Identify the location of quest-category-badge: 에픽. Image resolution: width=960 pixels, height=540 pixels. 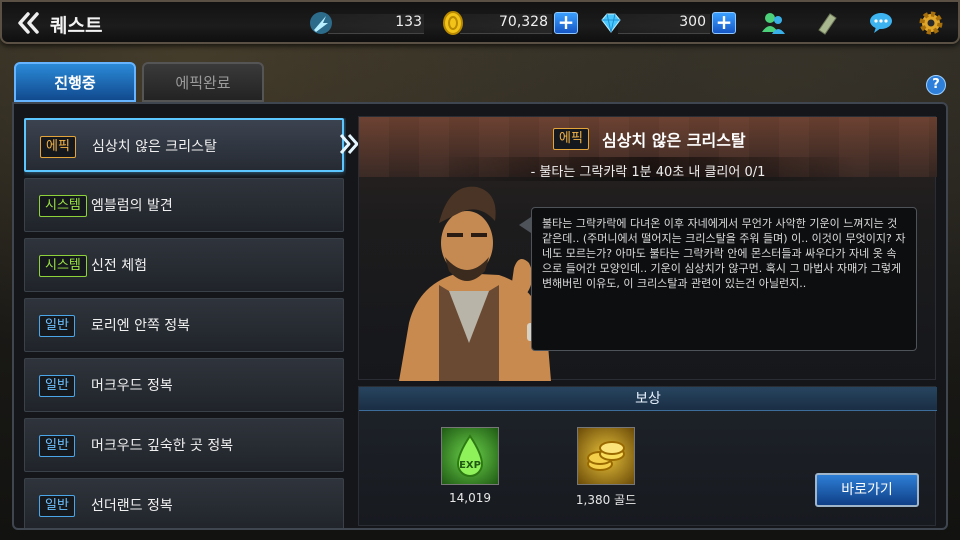
(58, 147).